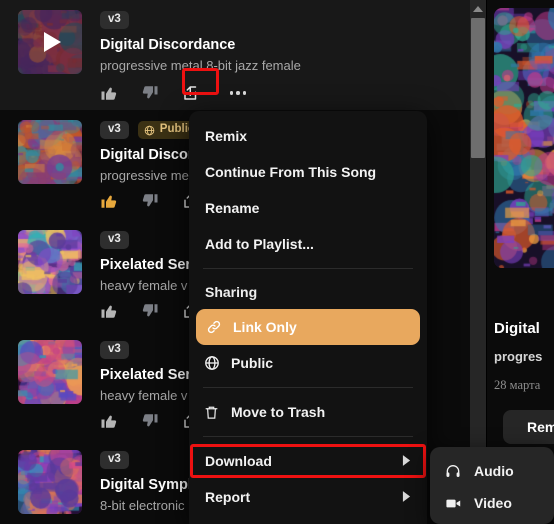 The image size is (554, 524). What do you see at coordinates (308, 208) in the screenshot?
I see `menu-item-rename: Rename` at bounding box center [308, 208].